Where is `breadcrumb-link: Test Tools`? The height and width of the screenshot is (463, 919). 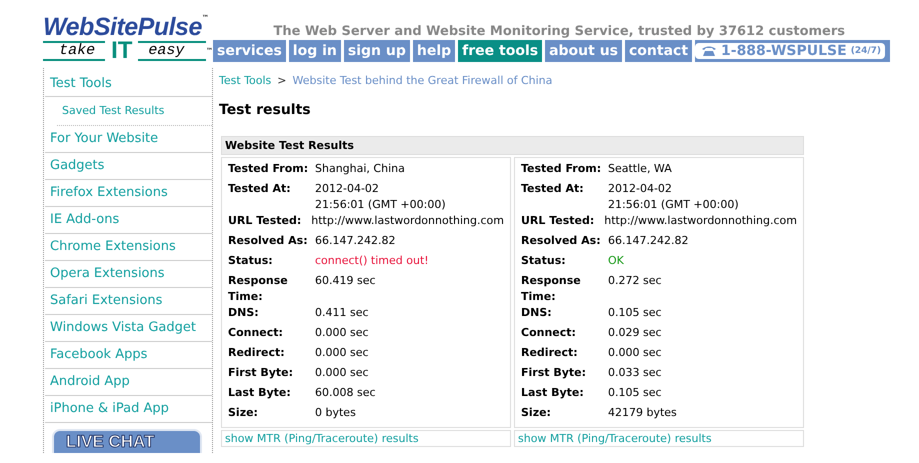 breadcrumb-link: Test Tools is located at coordinates (245, 80).